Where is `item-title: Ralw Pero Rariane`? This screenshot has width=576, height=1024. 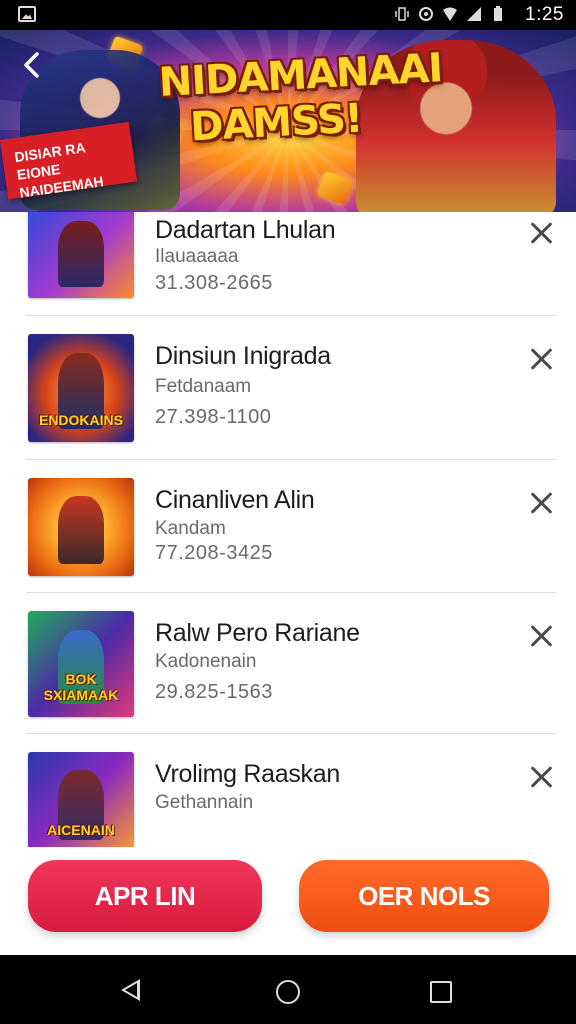
item-title: Ralw Pero Rariane is located at coordinates (257, 633).